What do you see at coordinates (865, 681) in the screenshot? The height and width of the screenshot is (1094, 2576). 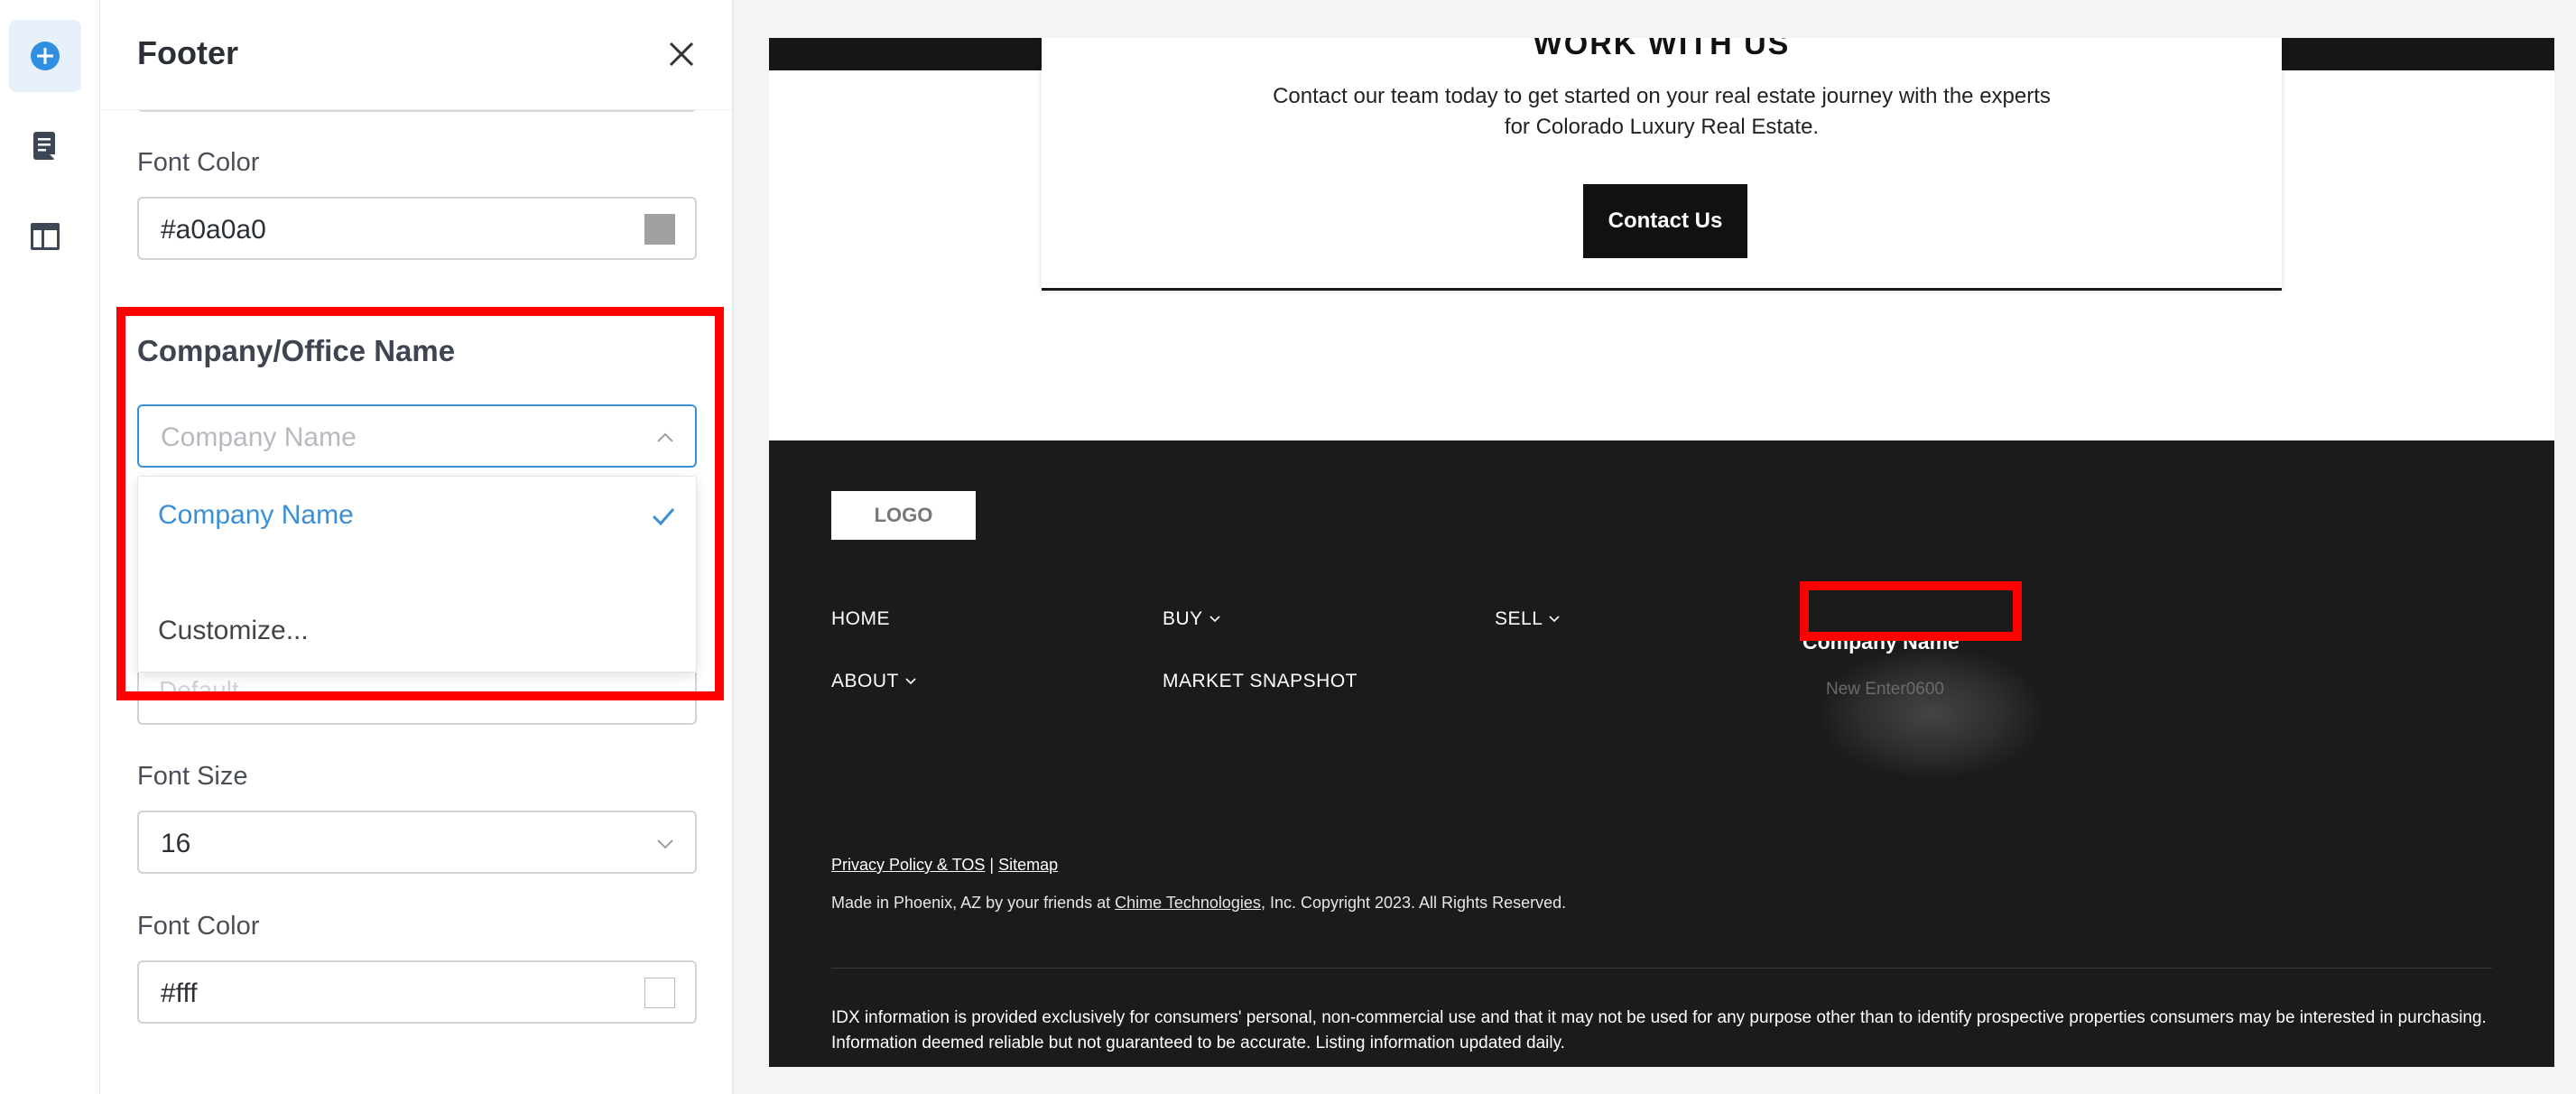 I see `nav-about-label: ABOUT` at bounding box center [865, 681].